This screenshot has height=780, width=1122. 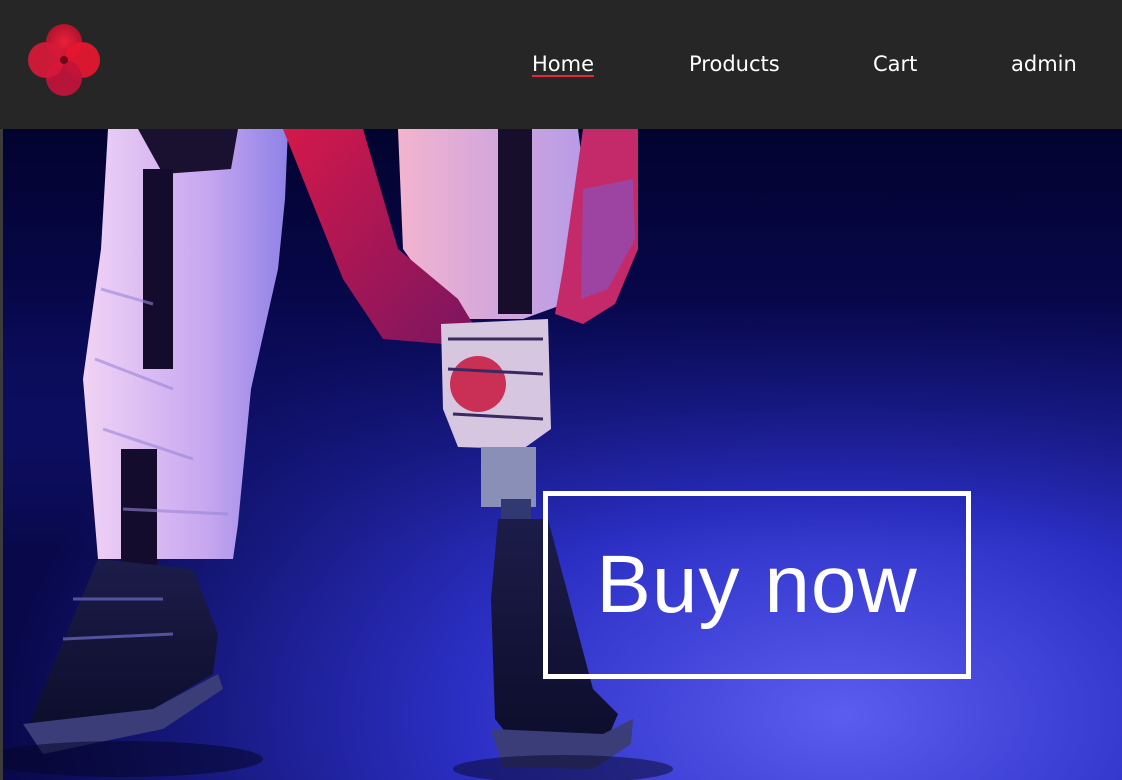 I want to click on nav-cart: Cart, so click(x=895, y=64).